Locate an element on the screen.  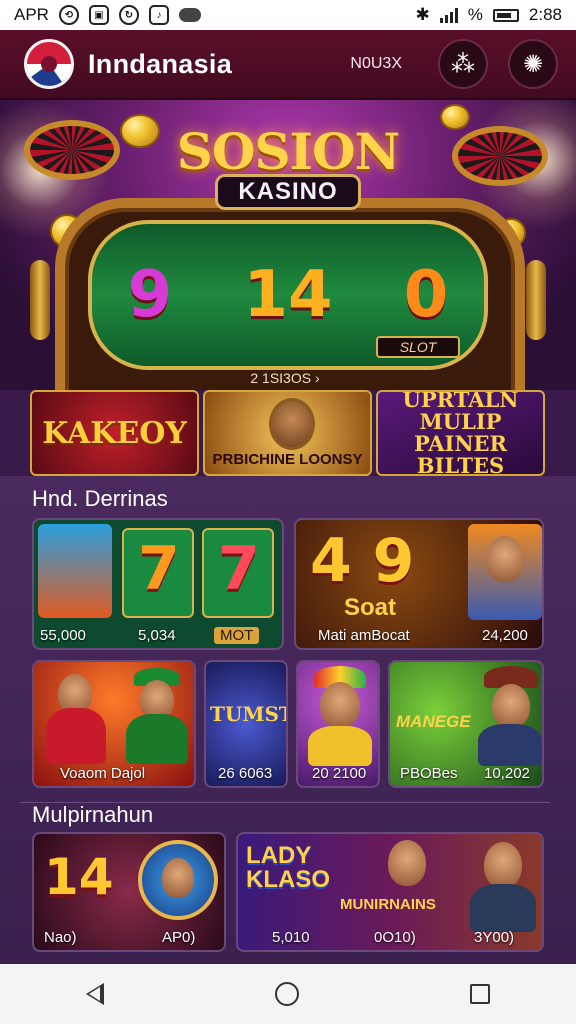
profile-button: ⁂ is located at coordinates (463, 64).